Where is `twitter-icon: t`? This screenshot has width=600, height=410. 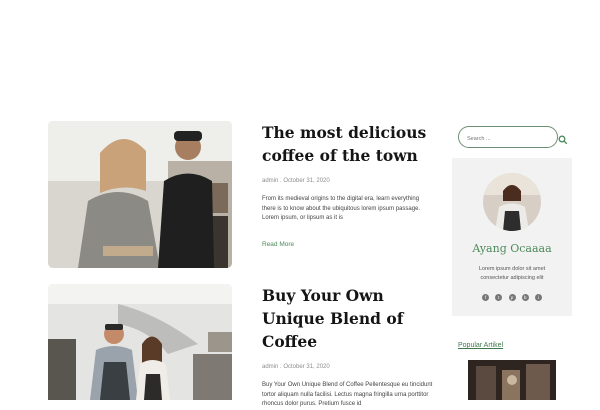 twitter-icon: t is located at coordinates (499, 297).